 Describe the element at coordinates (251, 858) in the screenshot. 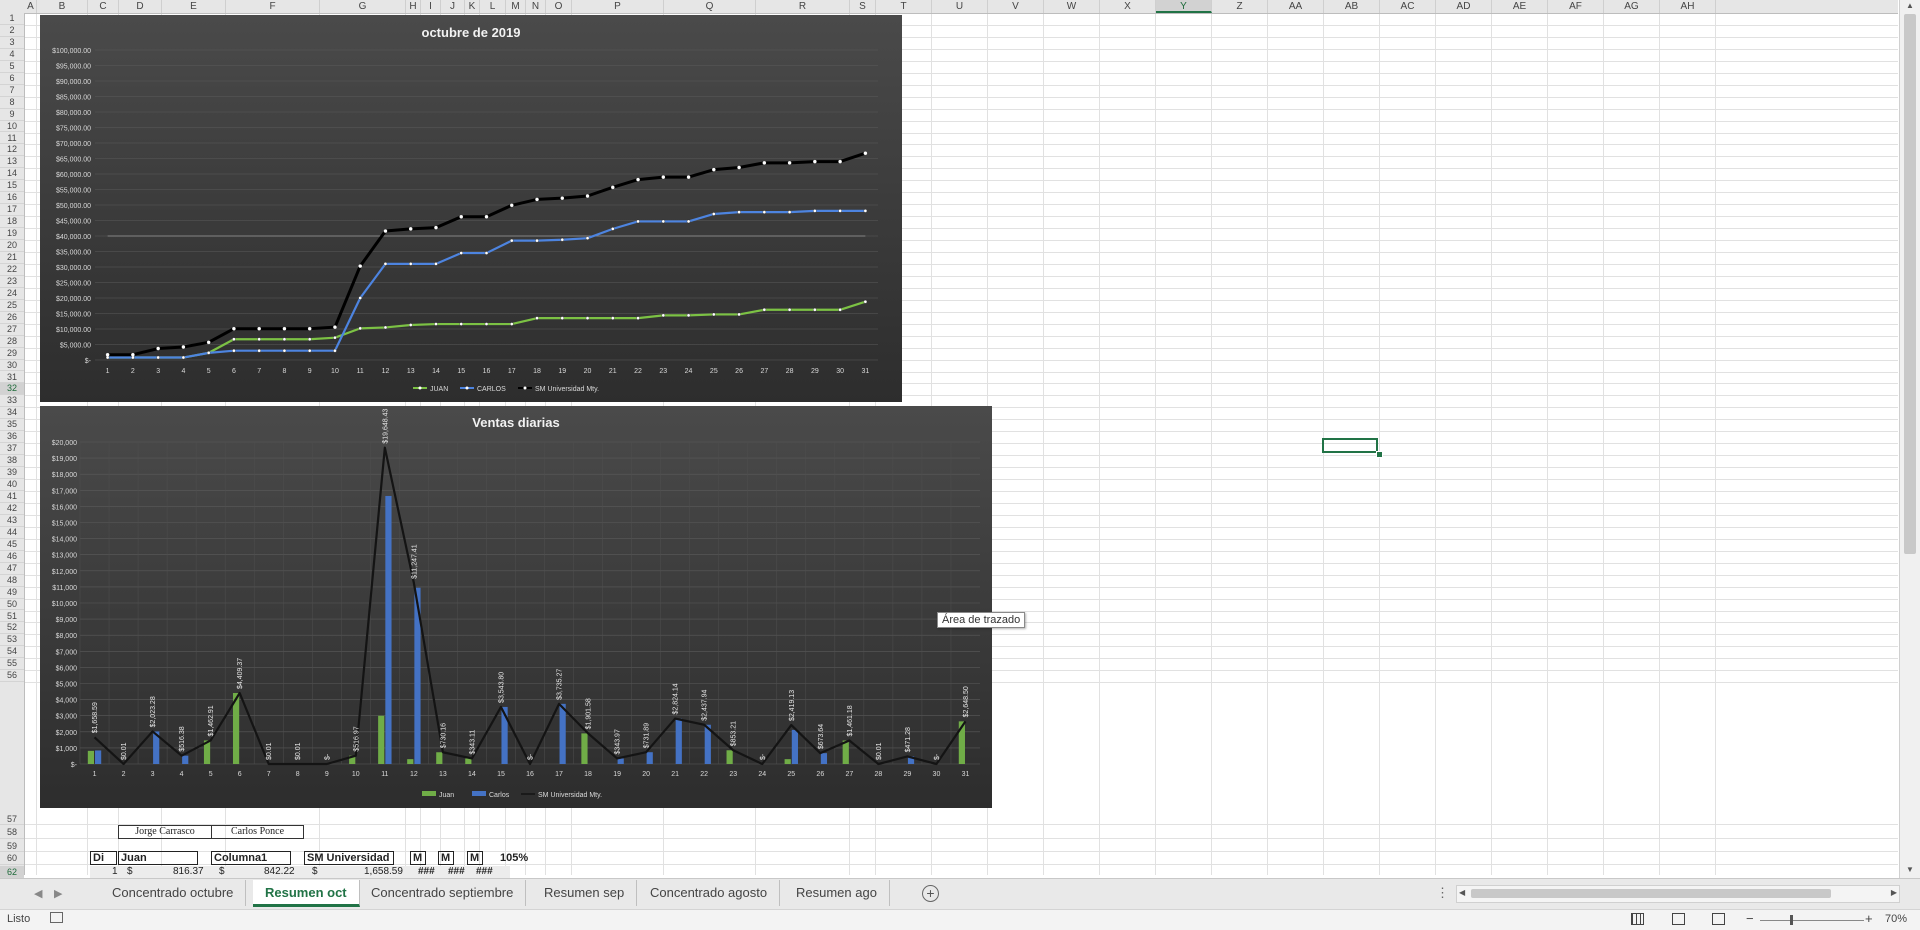

I see `table-header-columna1: Columna1` at that location.